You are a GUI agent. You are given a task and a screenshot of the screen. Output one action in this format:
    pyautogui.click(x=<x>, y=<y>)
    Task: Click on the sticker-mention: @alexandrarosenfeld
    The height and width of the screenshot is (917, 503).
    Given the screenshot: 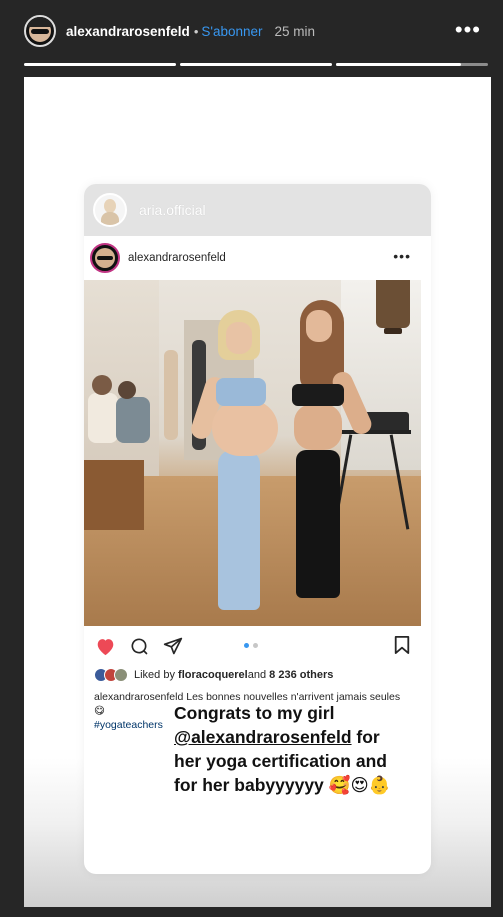 What is the action you would take?
    pyautogui.click(x=263, y=737)
    